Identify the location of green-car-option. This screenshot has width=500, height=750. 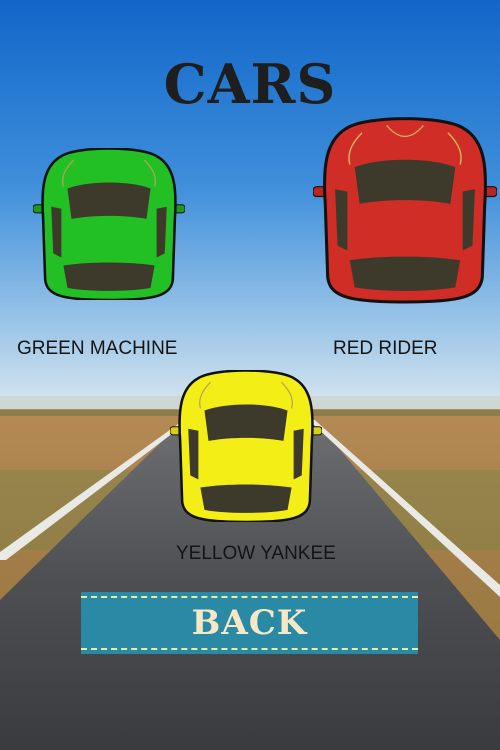
(109, 224).